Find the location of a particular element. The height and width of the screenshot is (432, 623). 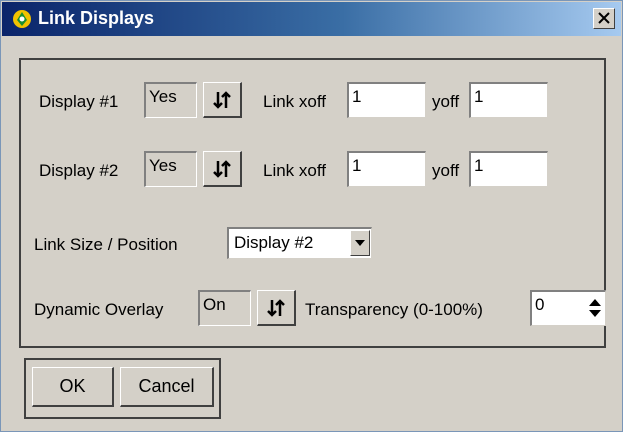

dynamic-overlay-toggle-button is located at coordinates (276, 308).